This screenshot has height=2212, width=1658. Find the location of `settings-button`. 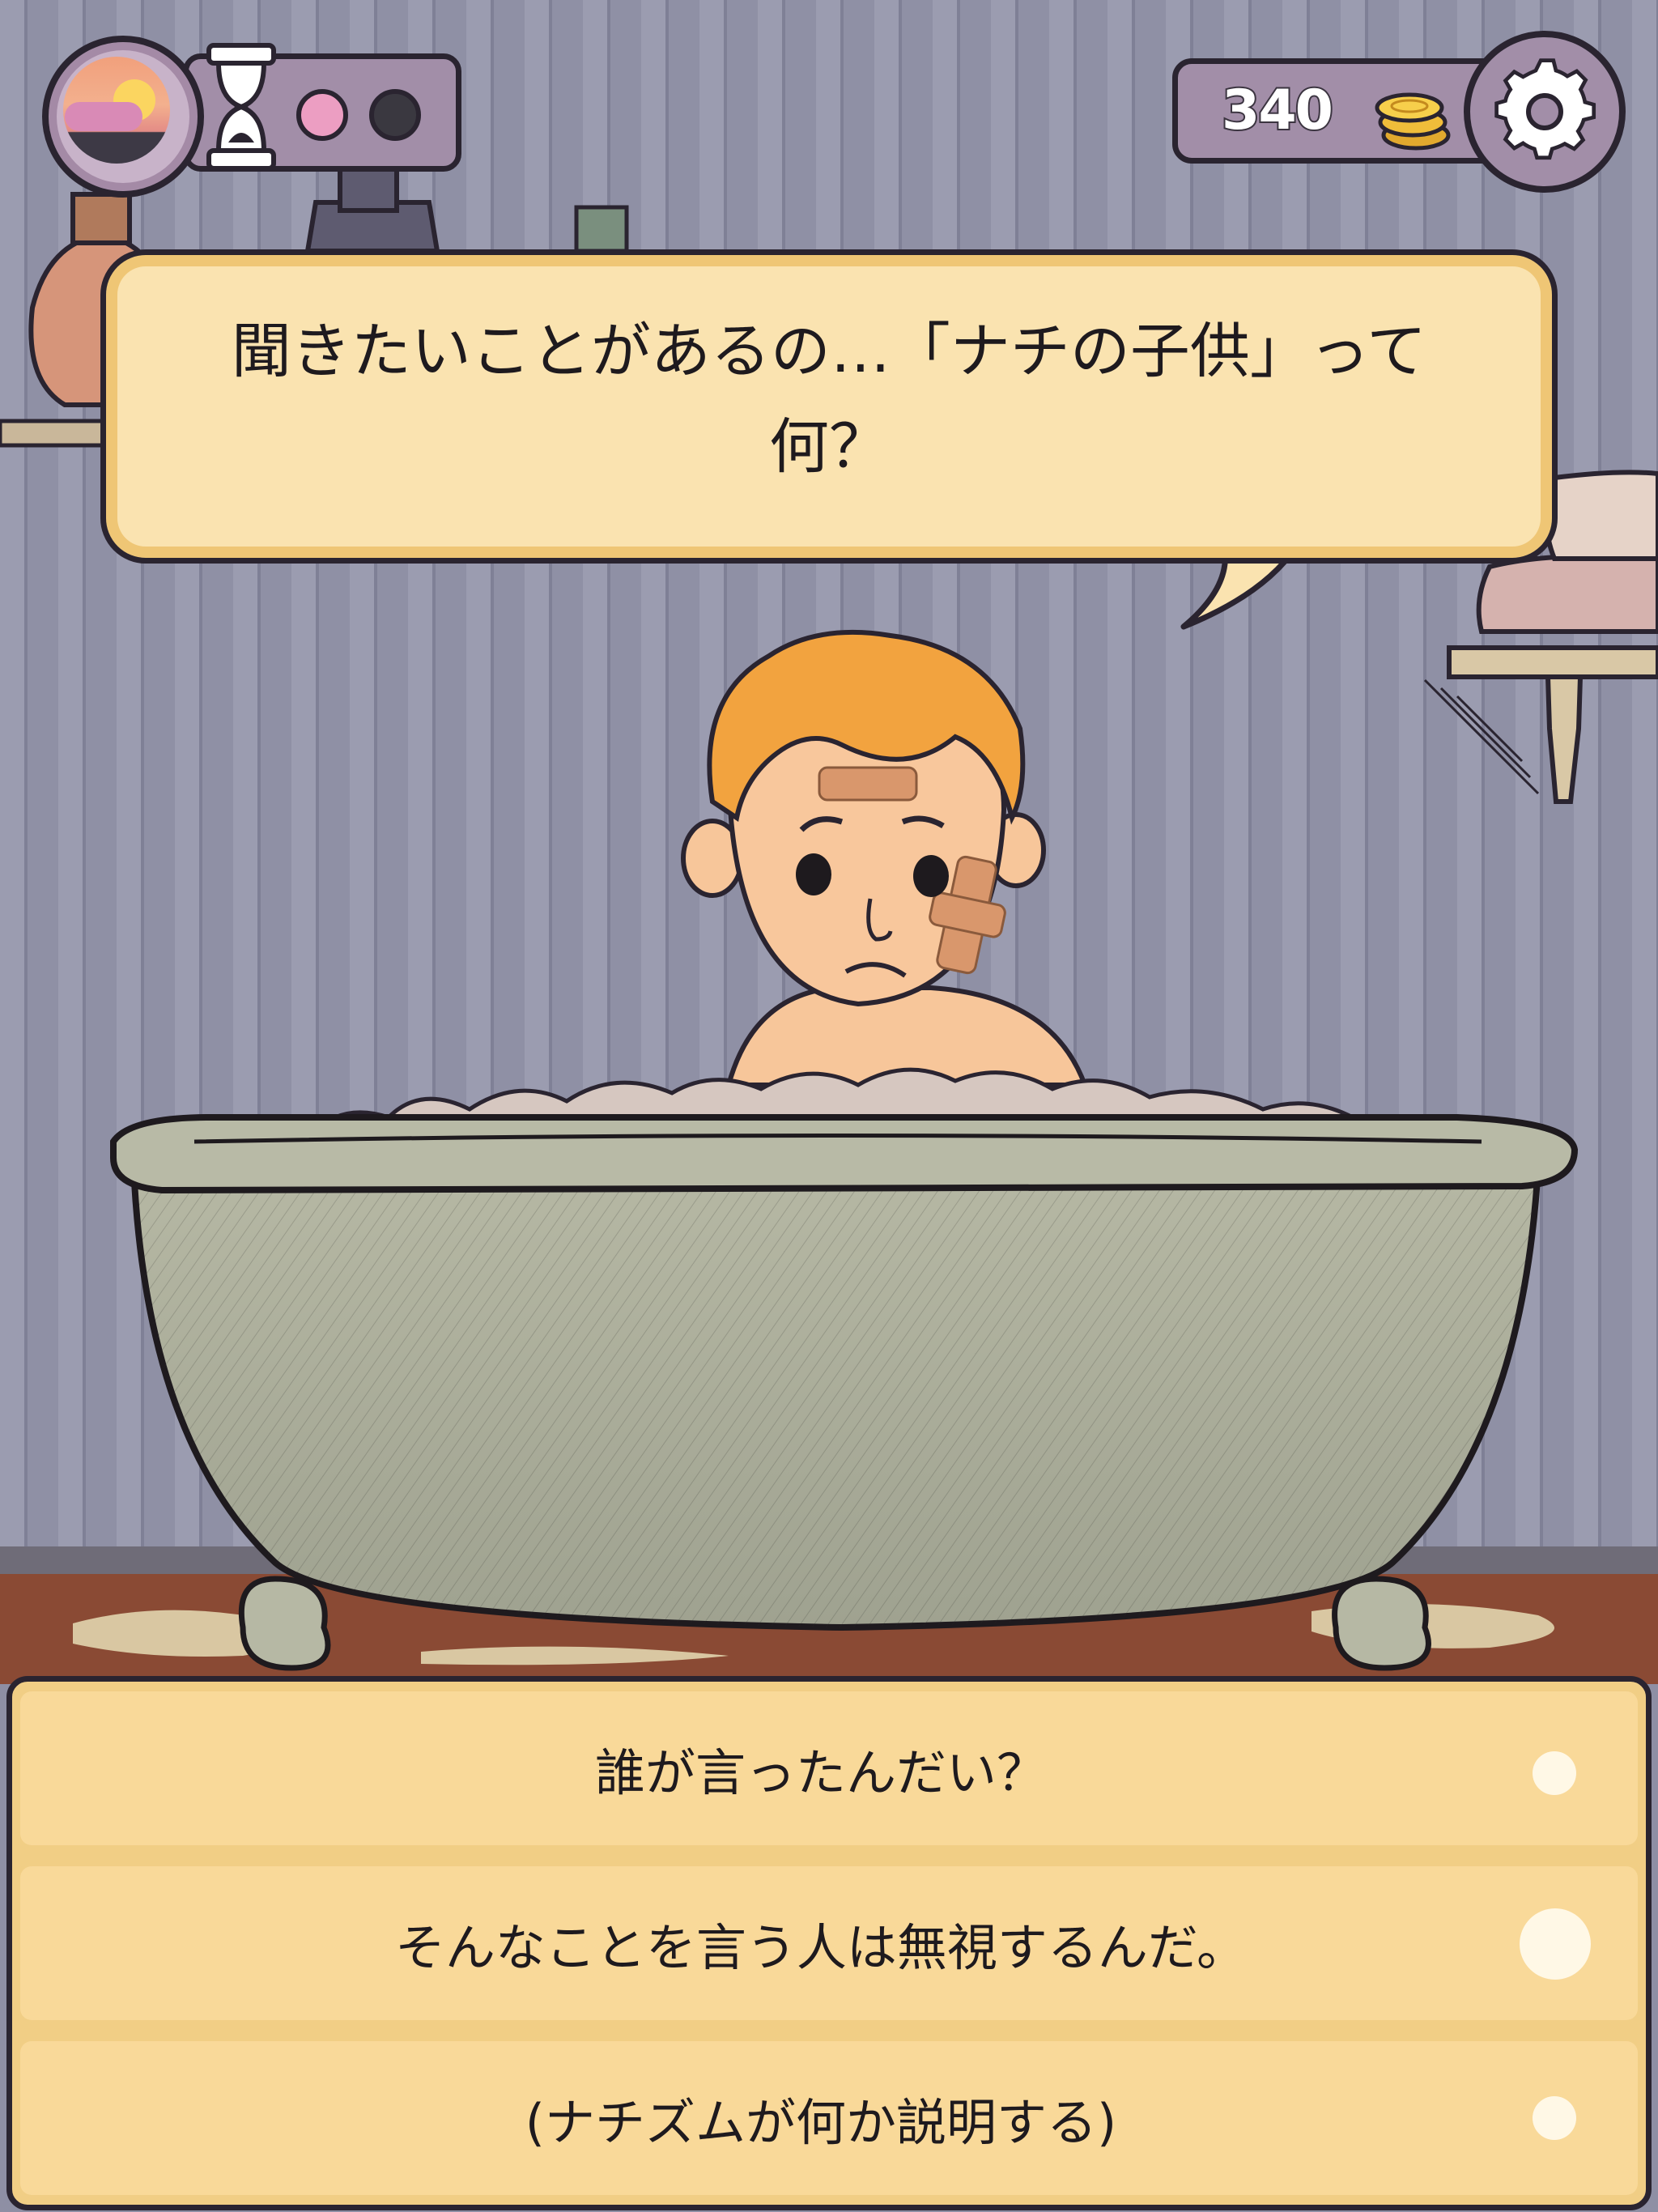

settings-button is located at coordinates (1545, 112).